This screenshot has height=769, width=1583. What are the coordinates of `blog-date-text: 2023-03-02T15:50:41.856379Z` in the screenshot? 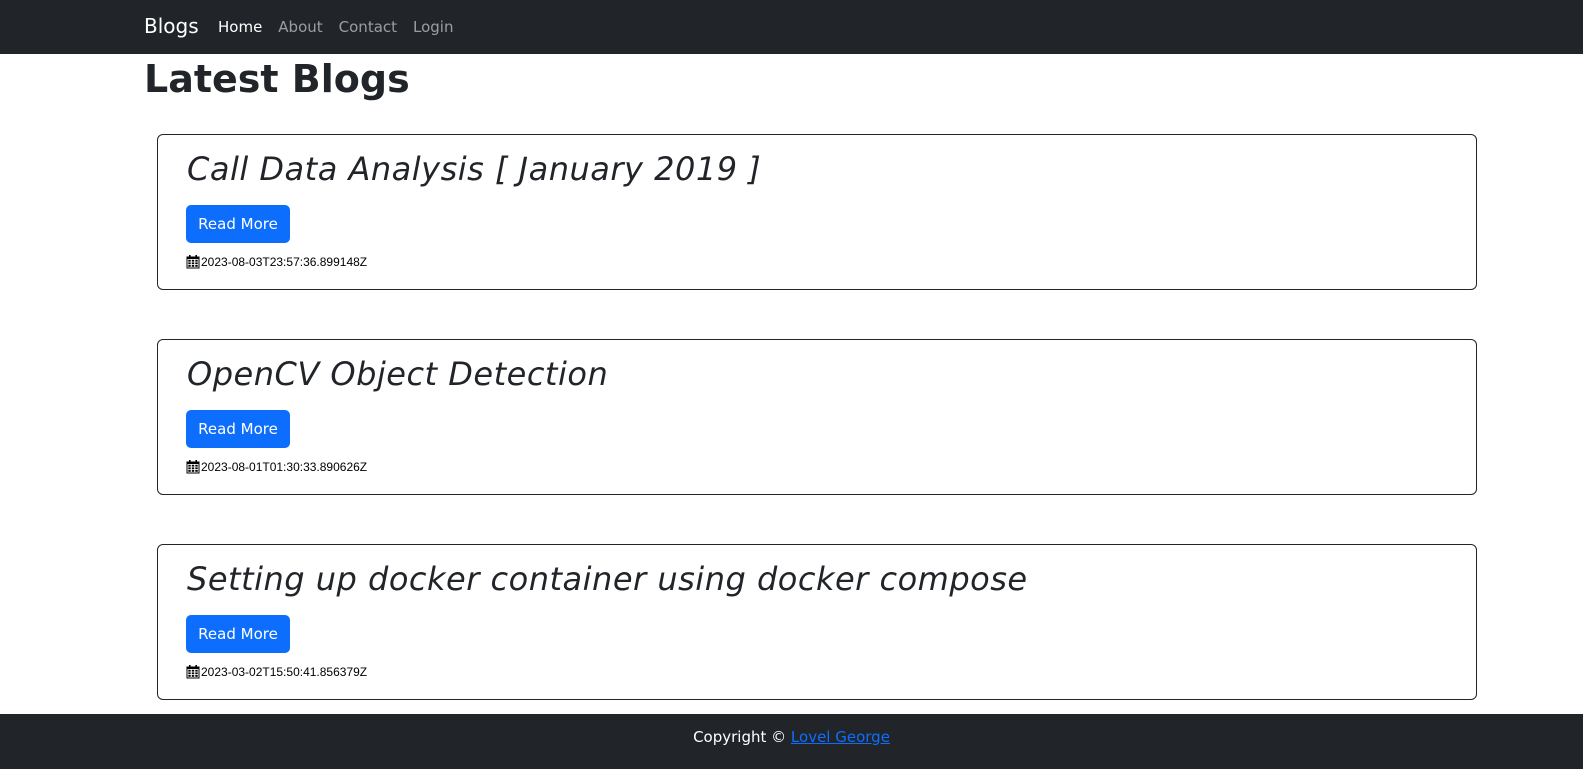 It's located at (284, 672).